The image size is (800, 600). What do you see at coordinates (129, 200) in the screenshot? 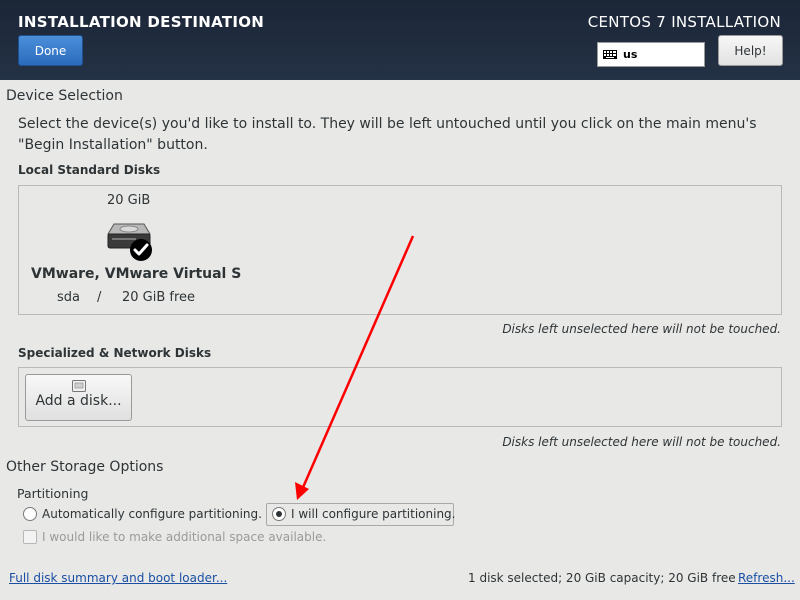
I see `disk-size: 20 GiB` at bounding box center [129, 200].